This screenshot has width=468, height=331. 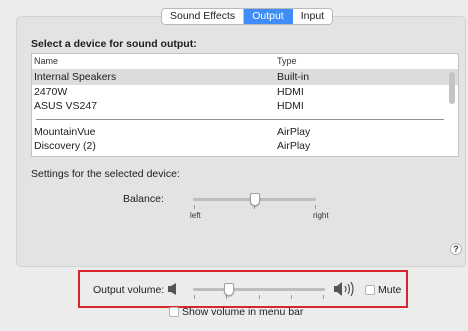 I want to click on device-name: Internal Speakers, so click(x=75, y=77).